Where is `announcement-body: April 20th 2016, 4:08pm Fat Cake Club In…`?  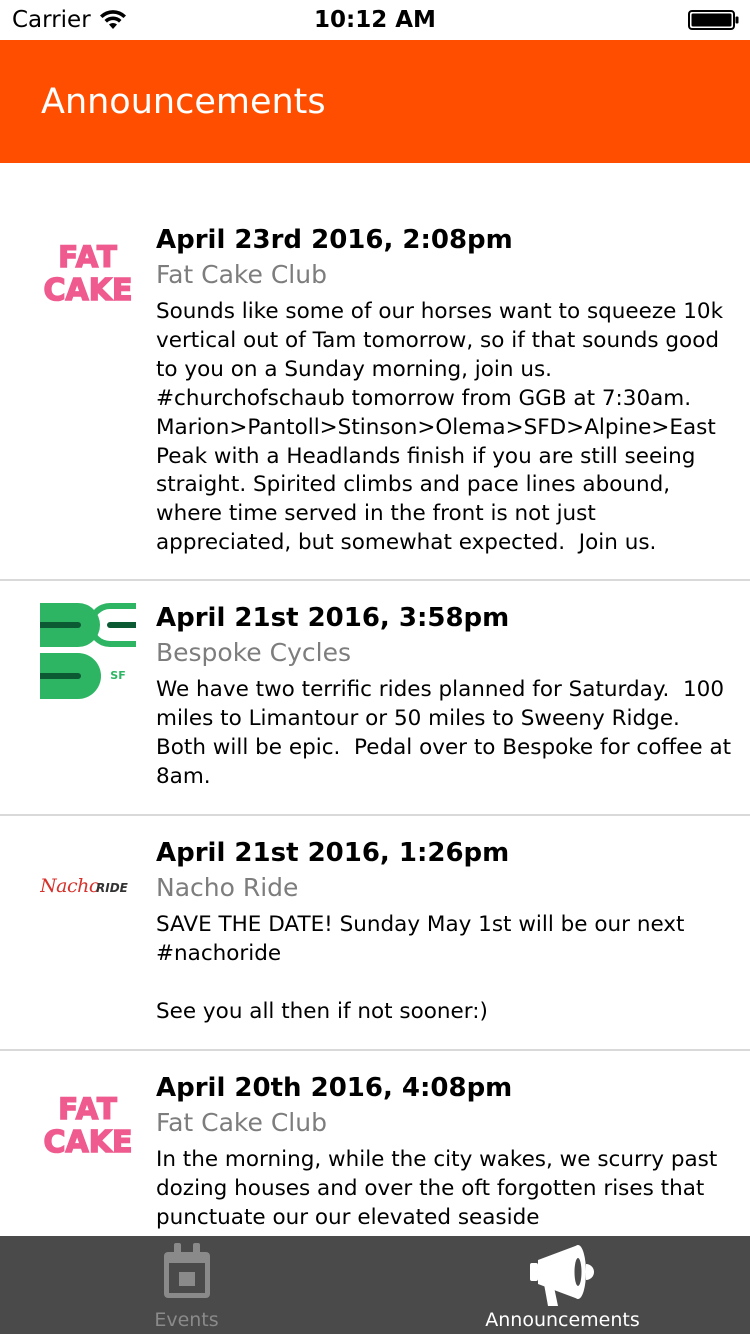
announcement-body: April 20th 2016, 4:08pm Fat Cake Club In… is located at coordinates (446, 1152).